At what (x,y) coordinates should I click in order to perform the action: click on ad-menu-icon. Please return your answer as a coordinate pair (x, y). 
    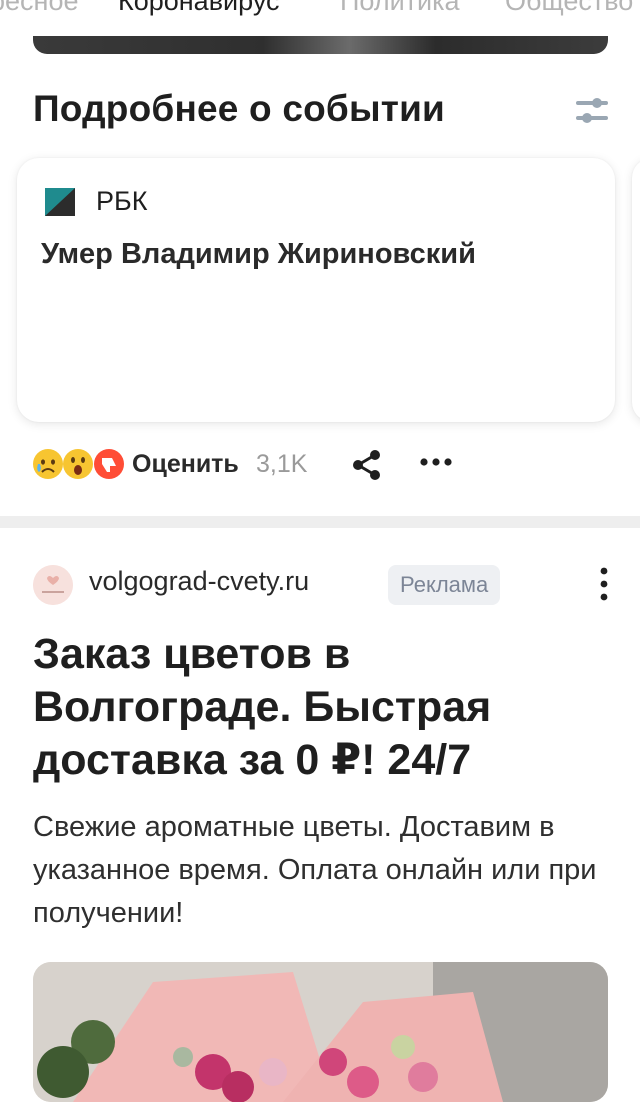
    Looking at the image, I should click on (604, 584).